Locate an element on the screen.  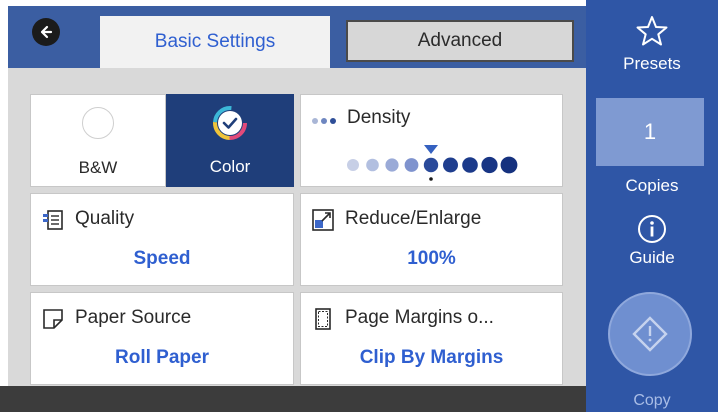
reduce-enlarge-title: Reduce/Enlarge is located at coordinates (413, 218).